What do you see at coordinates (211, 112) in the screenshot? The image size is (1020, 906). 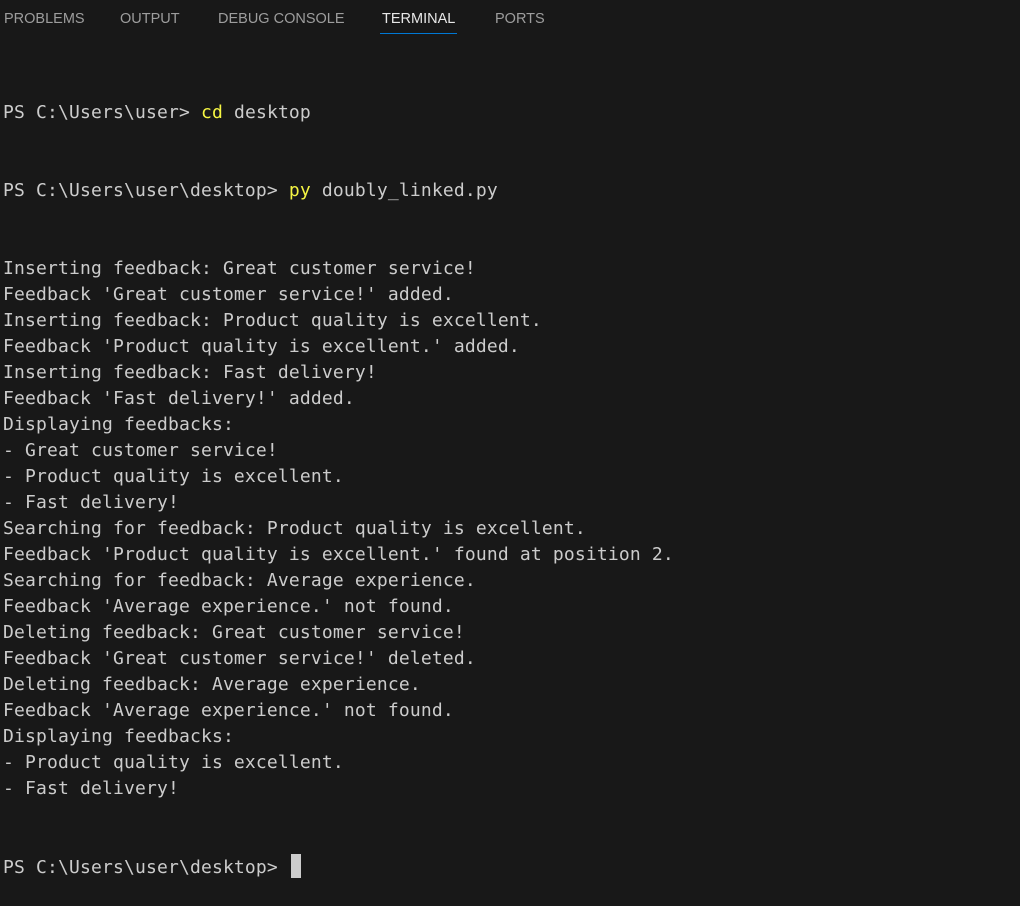 I see `command-name: cd` at bounding box center [211, 112].